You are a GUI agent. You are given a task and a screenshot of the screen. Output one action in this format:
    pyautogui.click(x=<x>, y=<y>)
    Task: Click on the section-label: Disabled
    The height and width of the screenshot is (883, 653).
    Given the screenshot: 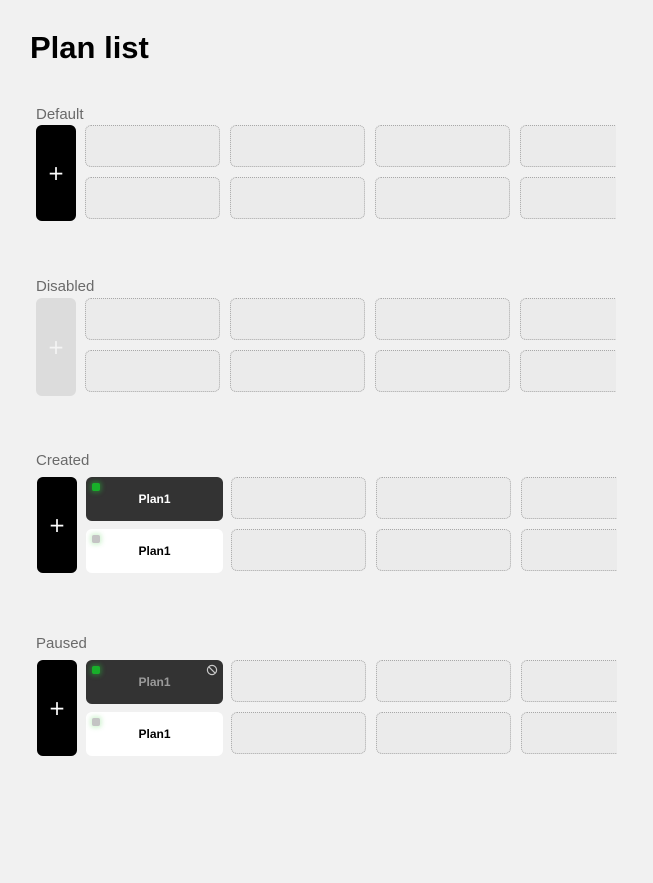 What is the action you would take?
    pyautogui.click(x=65, y=286)
    